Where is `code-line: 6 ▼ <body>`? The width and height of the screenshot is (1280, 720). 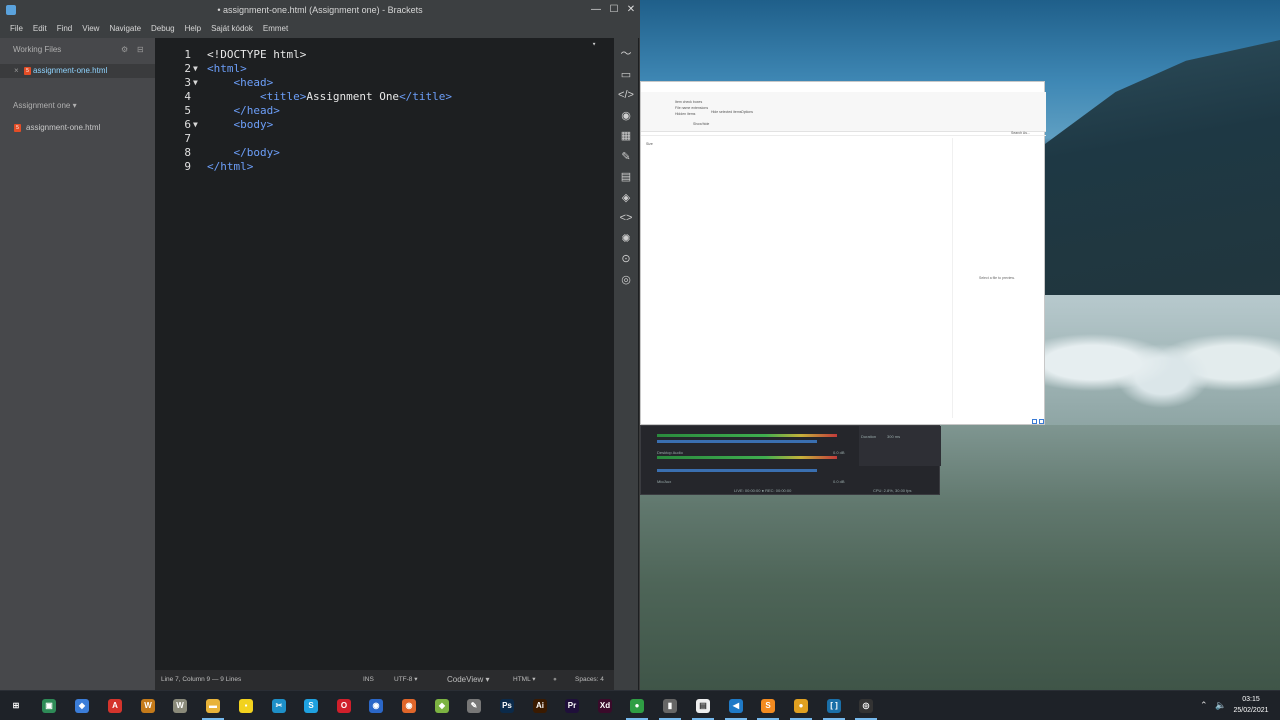
code-line: 6 ▼ <body> is located at coordinates (384, 125).